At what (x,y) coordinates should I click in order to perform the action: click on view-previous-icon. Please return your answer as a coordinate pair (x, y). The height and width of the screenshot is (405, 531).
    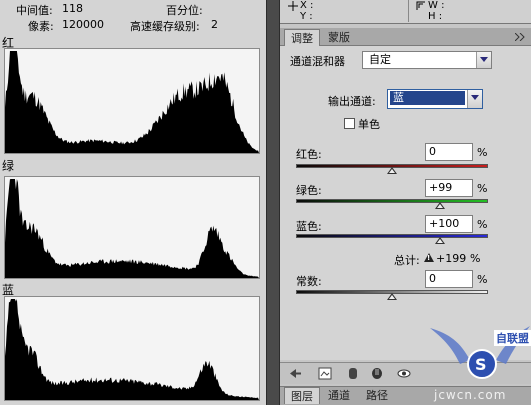
    Looking at the image, I should click on (377, 373).